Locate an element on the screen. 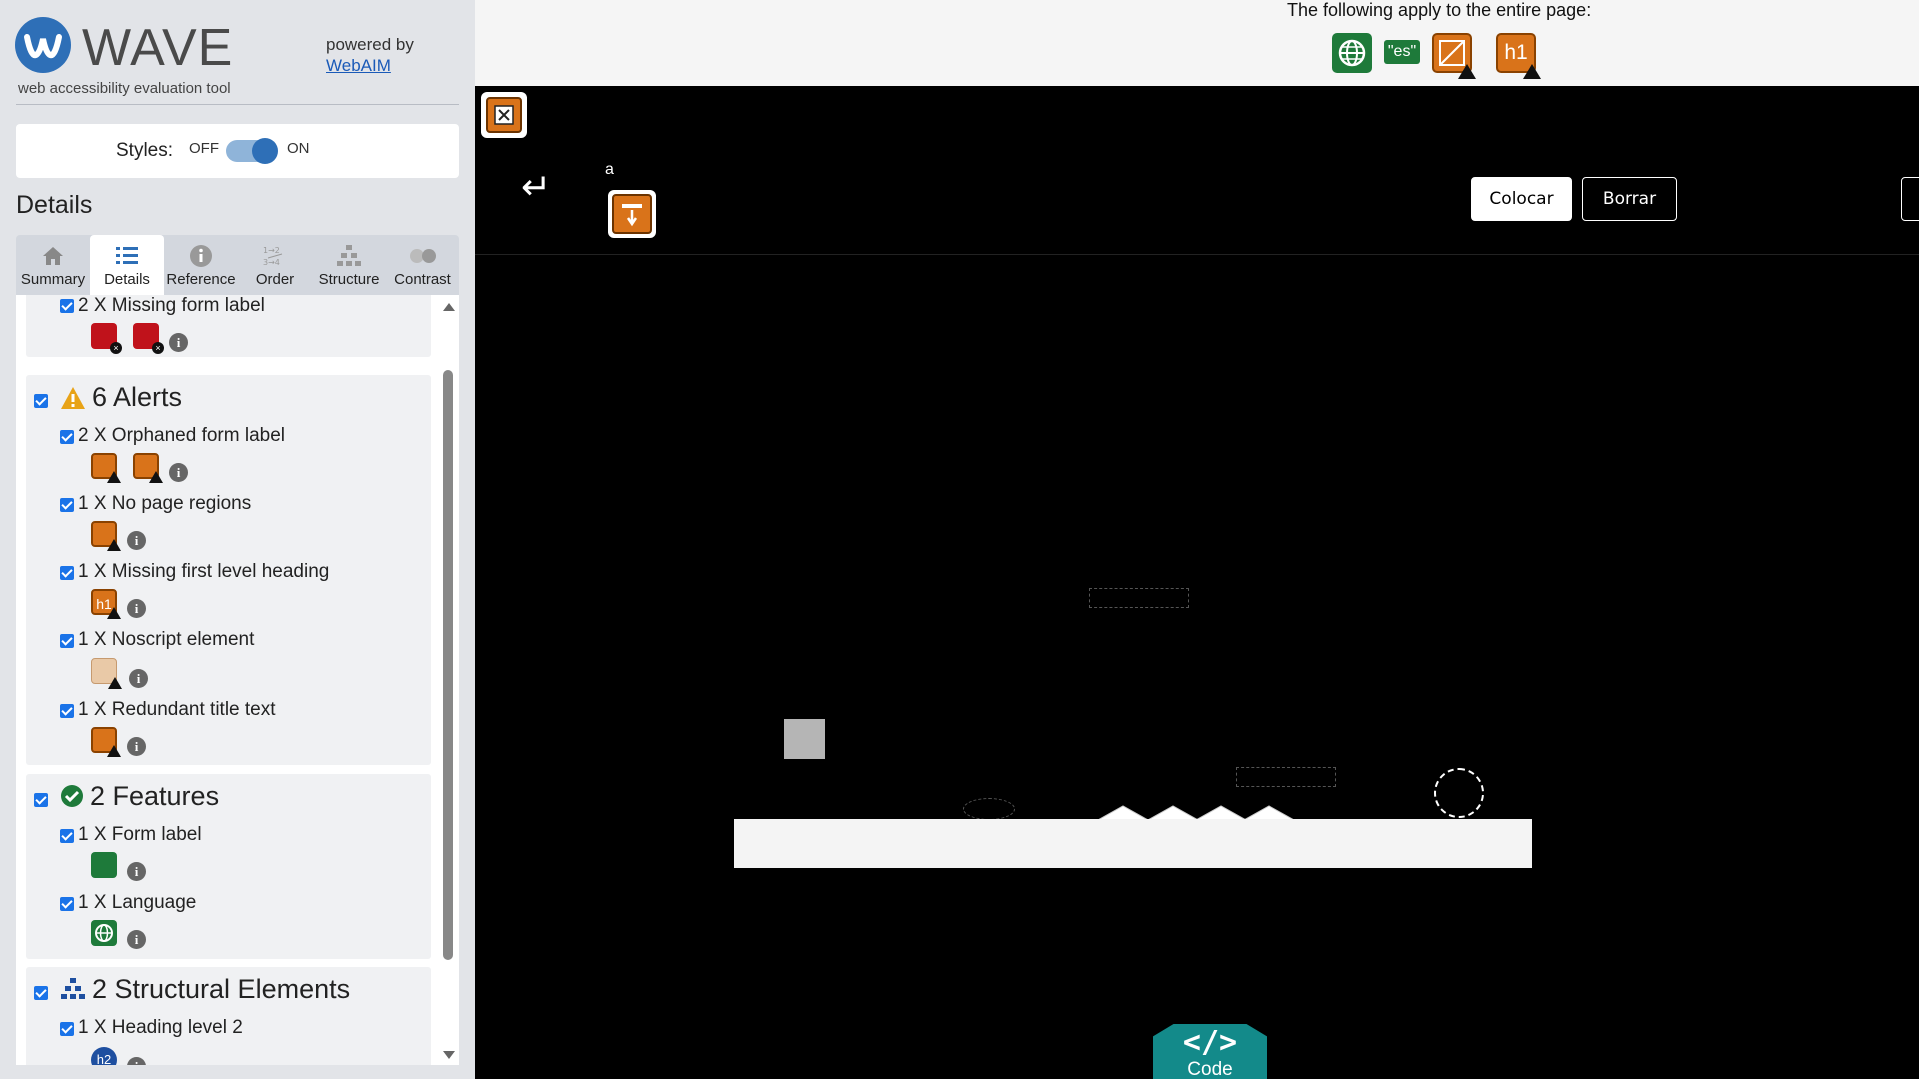 The width and height of the screenshot is (1919, 1079). tab-label: Contrast is located at coordinates (422, 279).